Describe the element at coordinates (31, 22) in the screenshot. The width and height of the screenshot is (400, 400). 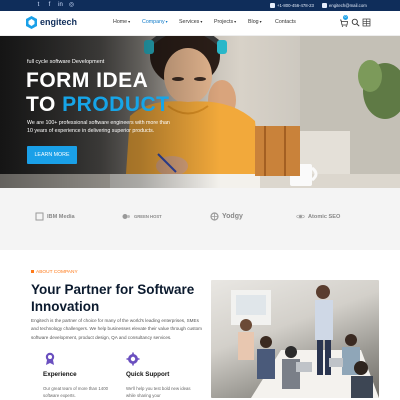
I see `logo-icon` at that location.